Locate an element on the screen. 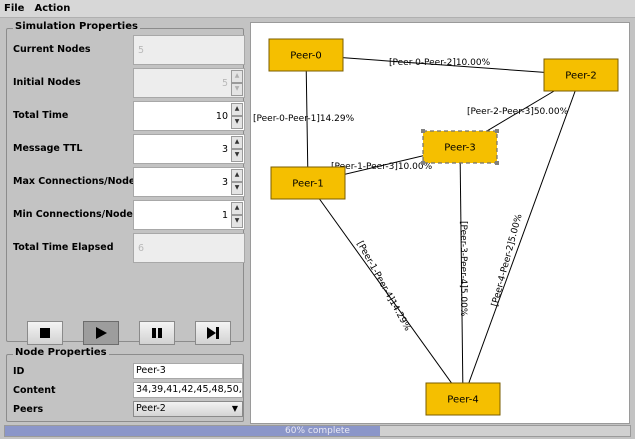 This screenshot has width=635, height=439. max-connections-row: Max Connections/Node 3 ▲ ▼ is located at coordinates (129, 182).